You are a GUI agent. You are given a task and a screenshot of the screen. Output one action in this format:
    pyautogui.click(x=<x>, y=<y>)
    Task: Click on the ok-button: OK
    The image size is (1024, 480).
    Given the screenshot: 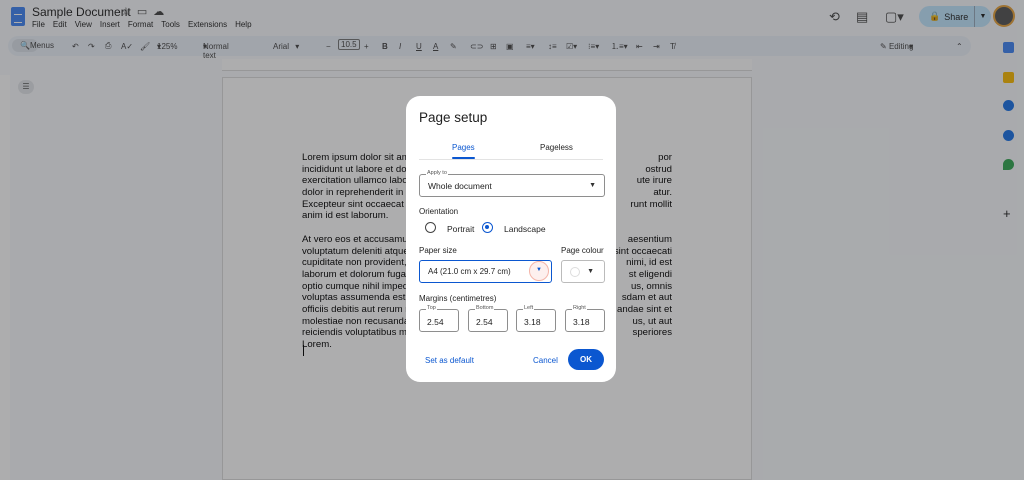 What is the action you would take?
    pyautogui.click(x=586, y=359)
    